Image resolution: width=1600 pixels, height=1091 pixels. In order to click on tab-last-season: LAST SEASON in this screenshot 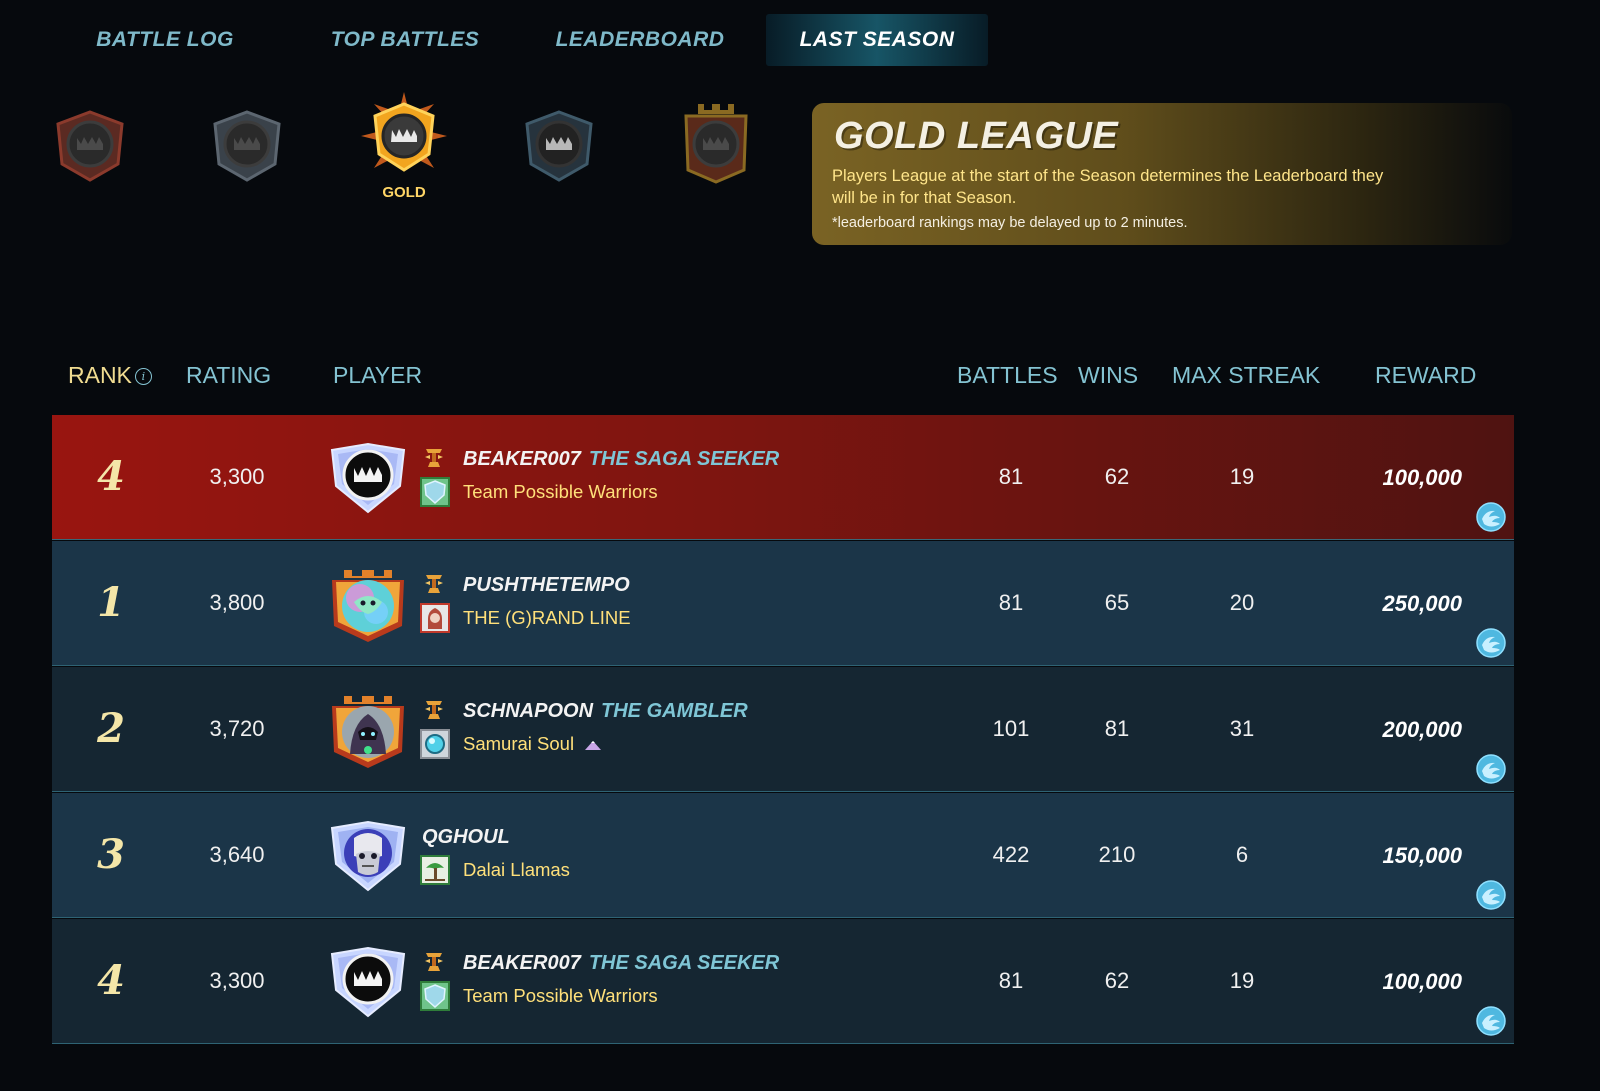, I will do `click(877, 40)`.